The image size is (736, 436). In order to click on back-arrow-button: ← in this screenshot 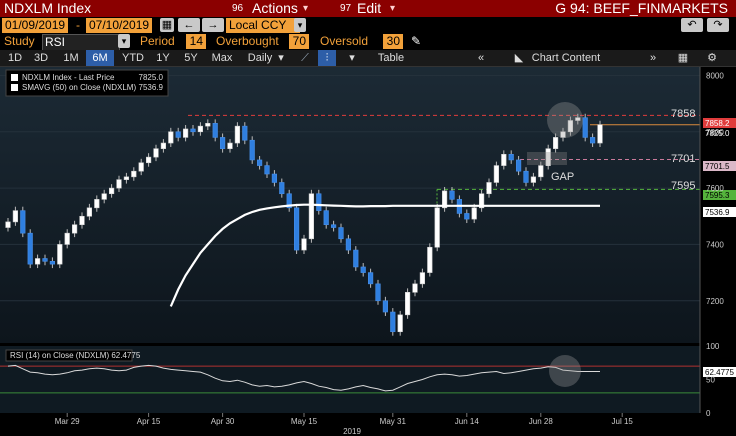, I will do `click(189, 25)`.